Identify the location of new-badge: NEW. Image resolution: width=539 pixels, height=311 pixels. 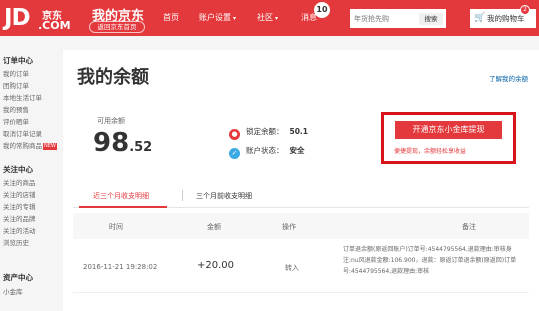
(50, 146).